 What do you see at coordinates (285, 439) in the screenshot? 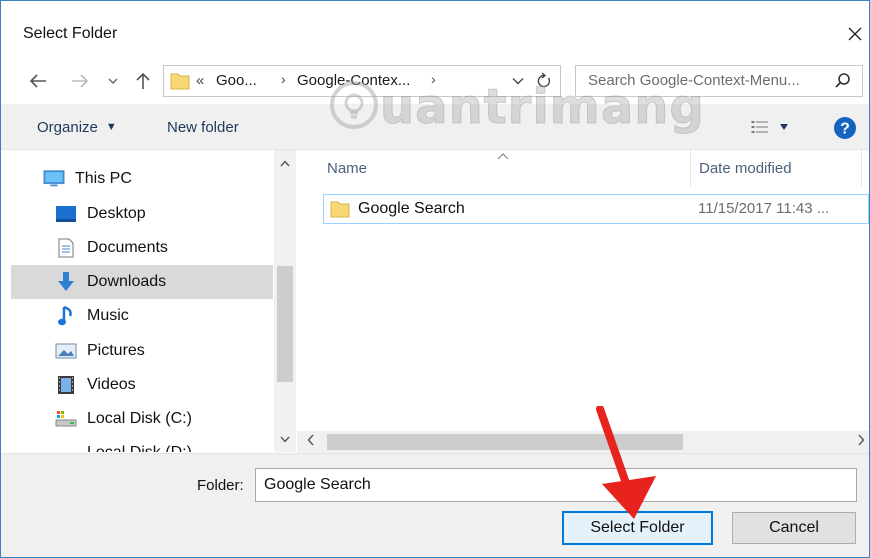
I see `scroll-down-icon` at bounding box center [285, 439].